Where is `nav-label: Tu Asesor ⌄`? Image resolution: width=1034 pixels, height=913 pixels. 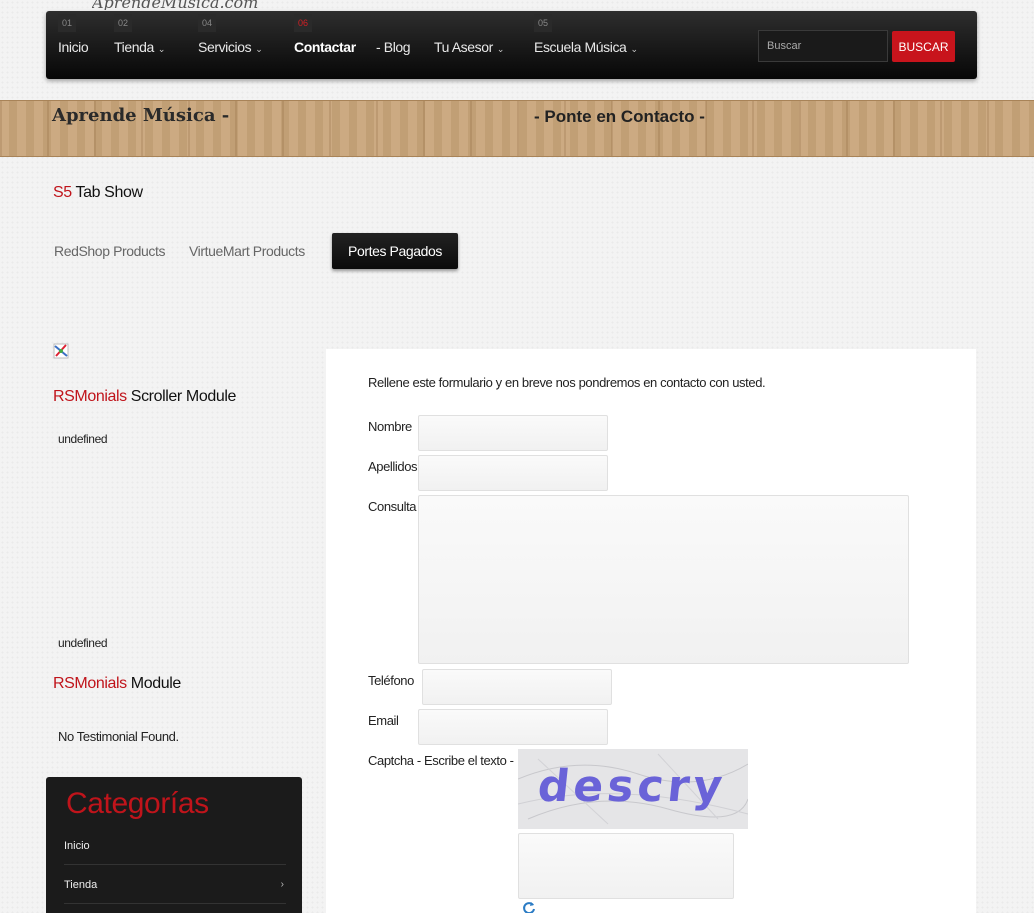 nav-label: Tu Asesor ⌄ is located at coordinates (469, 47).